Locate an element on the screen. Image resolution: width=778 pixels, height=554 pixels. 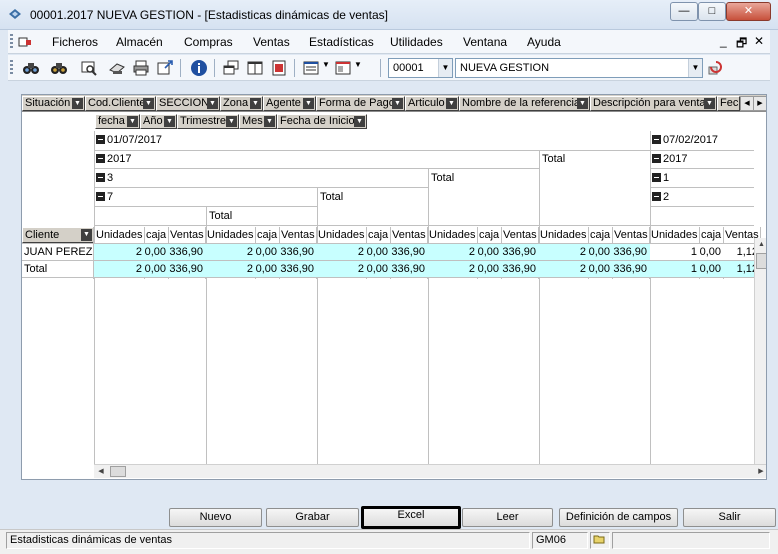
filter-field-fecha-truncated: Fech is located at coordinates (728, 103).